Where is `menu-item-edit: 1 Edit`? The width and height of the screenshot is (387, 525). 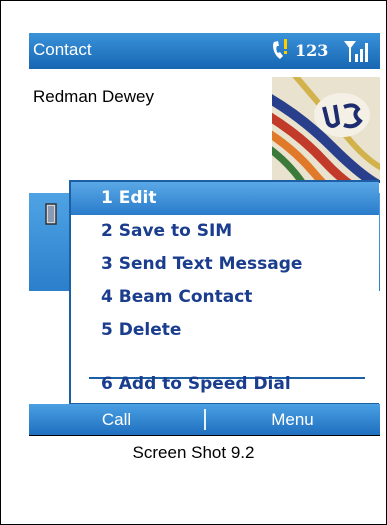
menu-item-edit: 1 Edit is located at coordinates (225, 198).